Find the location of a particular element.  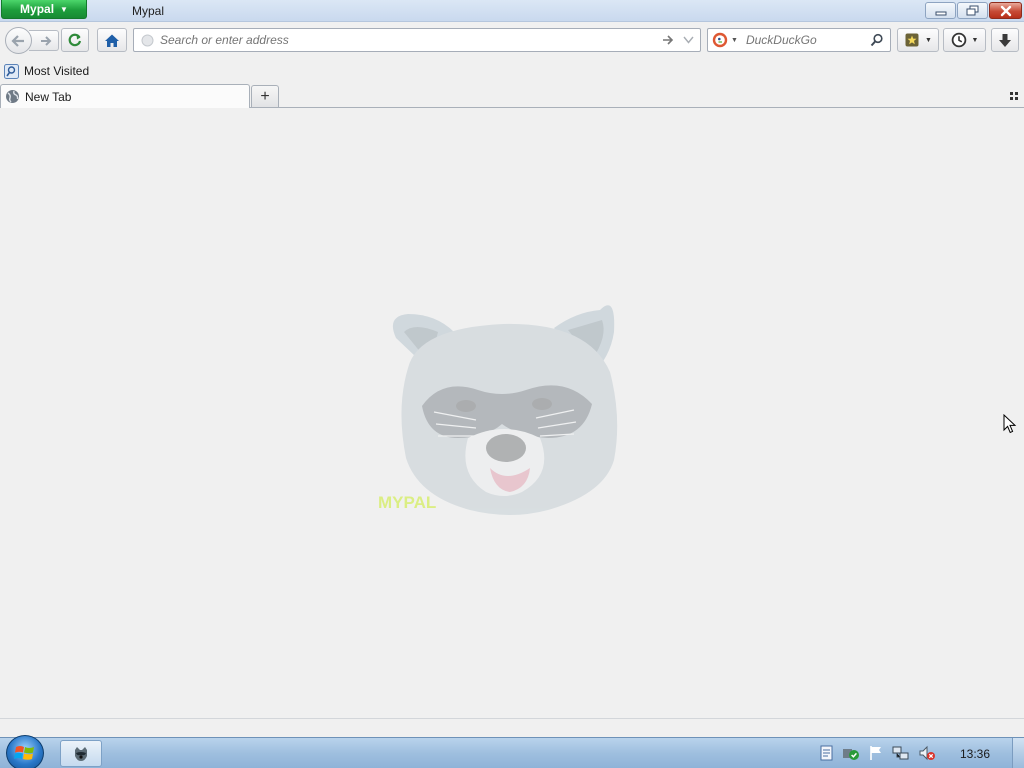

show-desktop-button is located at coordinates (1018, 753).